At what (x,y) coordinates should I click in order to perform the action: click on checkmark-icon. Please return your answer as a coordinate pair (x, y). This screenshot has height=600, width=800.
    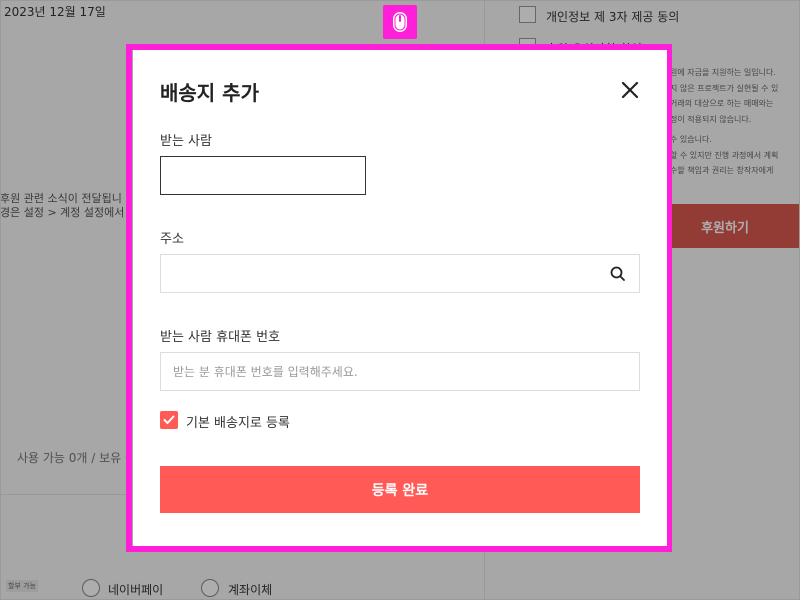
    Looking at the image, I should click on (169, 419).